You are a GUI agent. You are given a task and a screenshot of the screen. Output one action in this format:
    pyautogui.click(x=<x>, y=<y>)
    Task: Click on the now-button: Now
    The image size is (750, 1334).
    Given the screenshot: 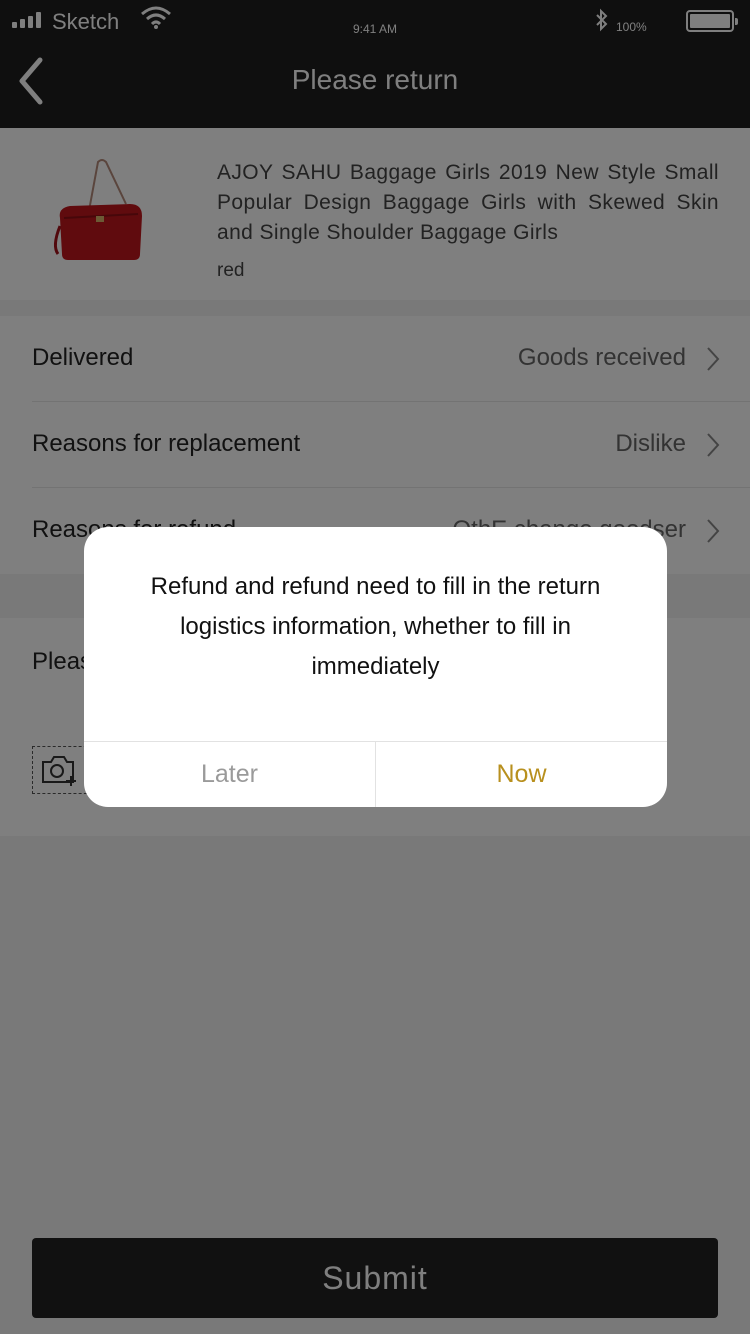 What is the action you would take?
    pyautogui.click(x=521, y=774)
    